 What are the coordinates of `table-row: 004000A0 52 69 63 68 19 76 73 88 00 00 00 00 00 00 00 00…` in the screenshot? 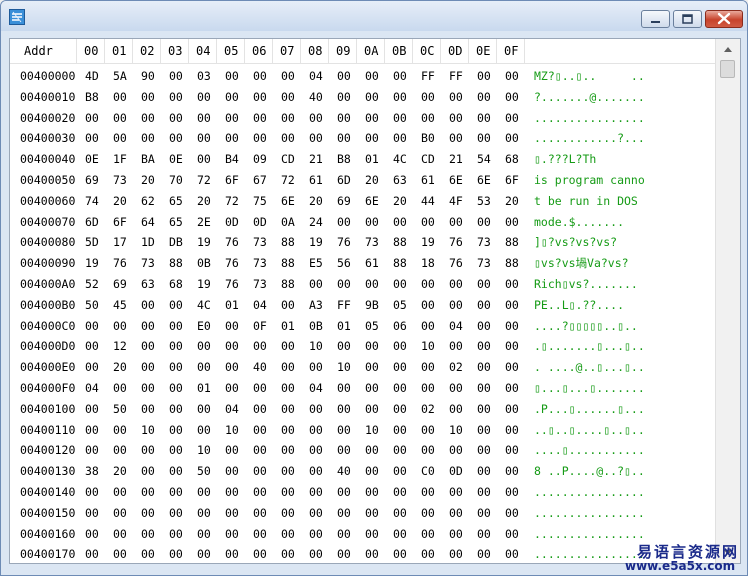 It's located at (362, 284).